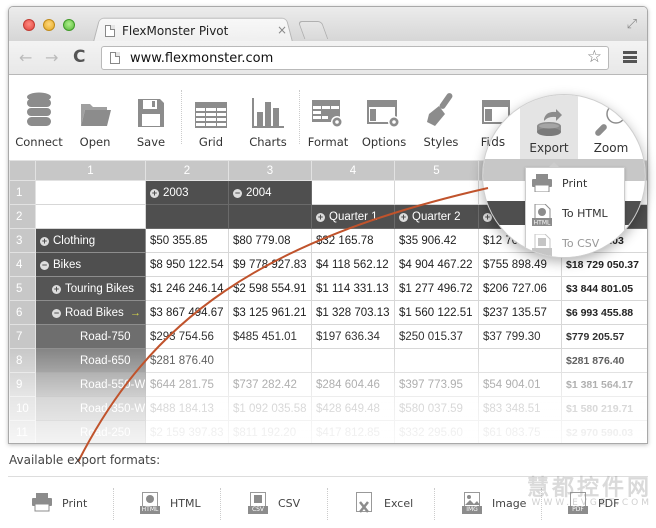 The image size is (656, 528). Describe the element at coordinates (49, 25) in the screenshot. I see `minimize-window-button` at that location.